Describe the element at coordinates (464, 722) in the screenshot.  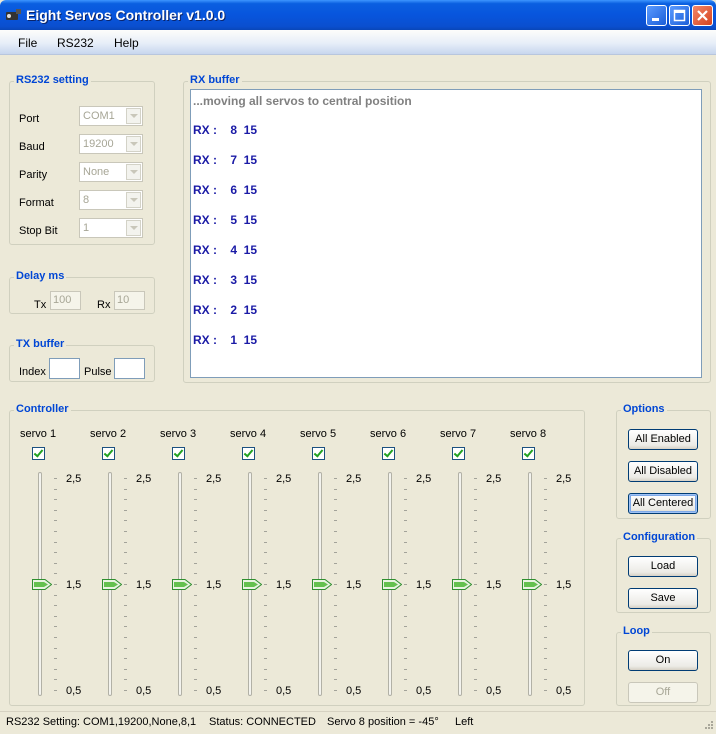
I see `status-direction: Left` at that location.